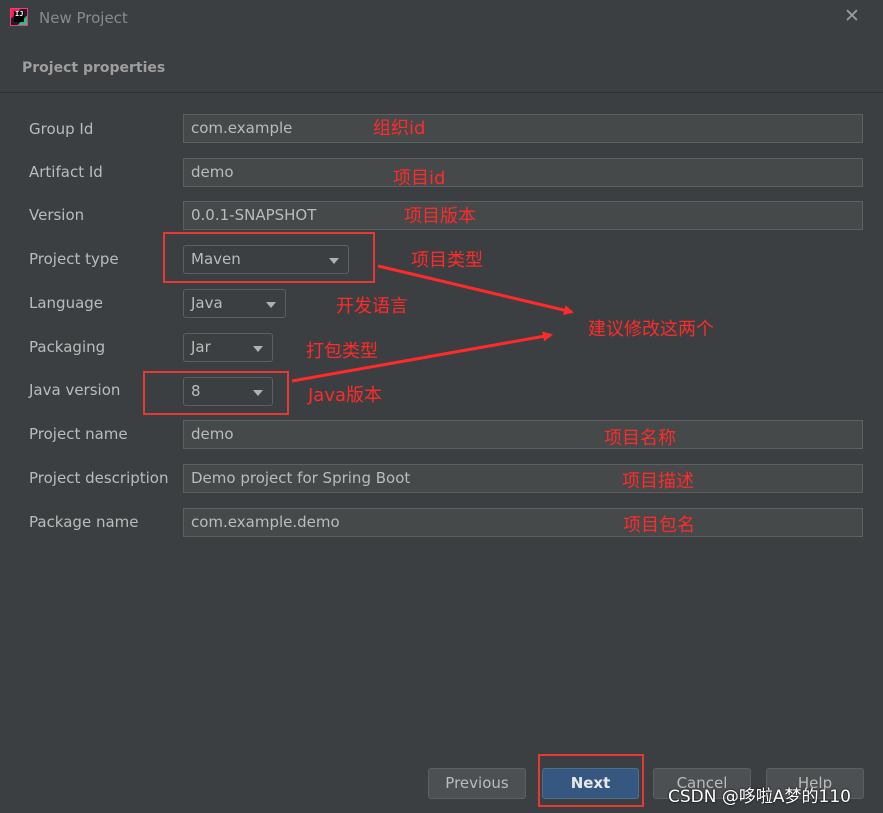 This screenshot has width=883, height=813. What do you see at coordinates (399, 128) in the screenshot?
I see `annotation-group-id: 组织id` at bounding box center [399, 128].